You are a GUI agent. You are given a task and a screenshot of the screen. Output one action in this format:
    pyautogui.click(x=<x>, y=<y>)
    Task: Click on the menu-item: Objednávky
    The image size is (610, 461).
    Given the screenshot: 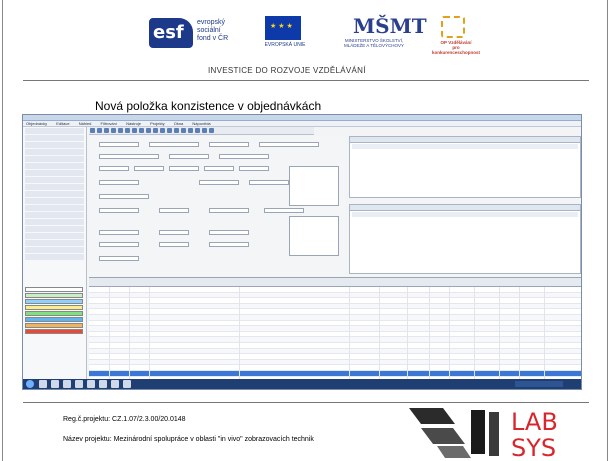 What is the action you would take?
    pyautogui.click(x=36, y=123)
    